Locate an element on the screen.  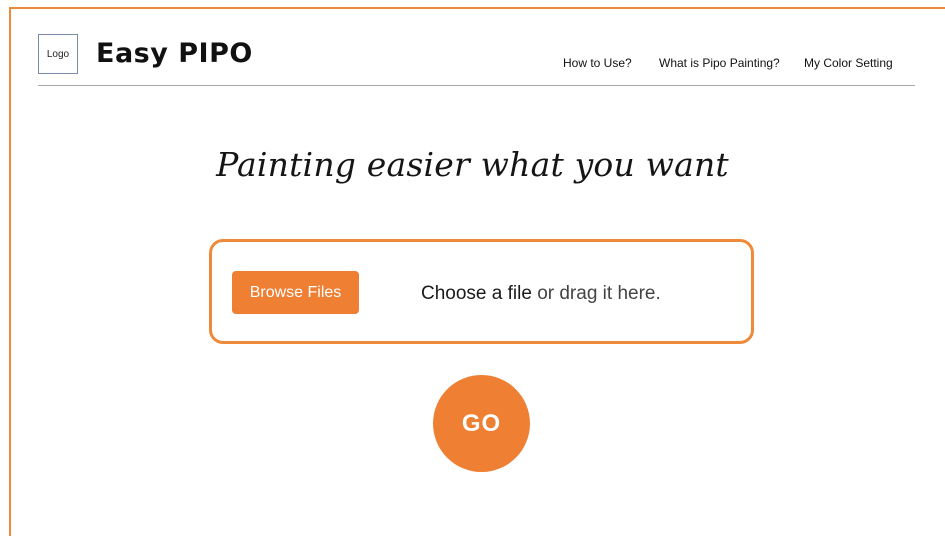
drag-text: or drag it here. is located at coordinates (599, 293).